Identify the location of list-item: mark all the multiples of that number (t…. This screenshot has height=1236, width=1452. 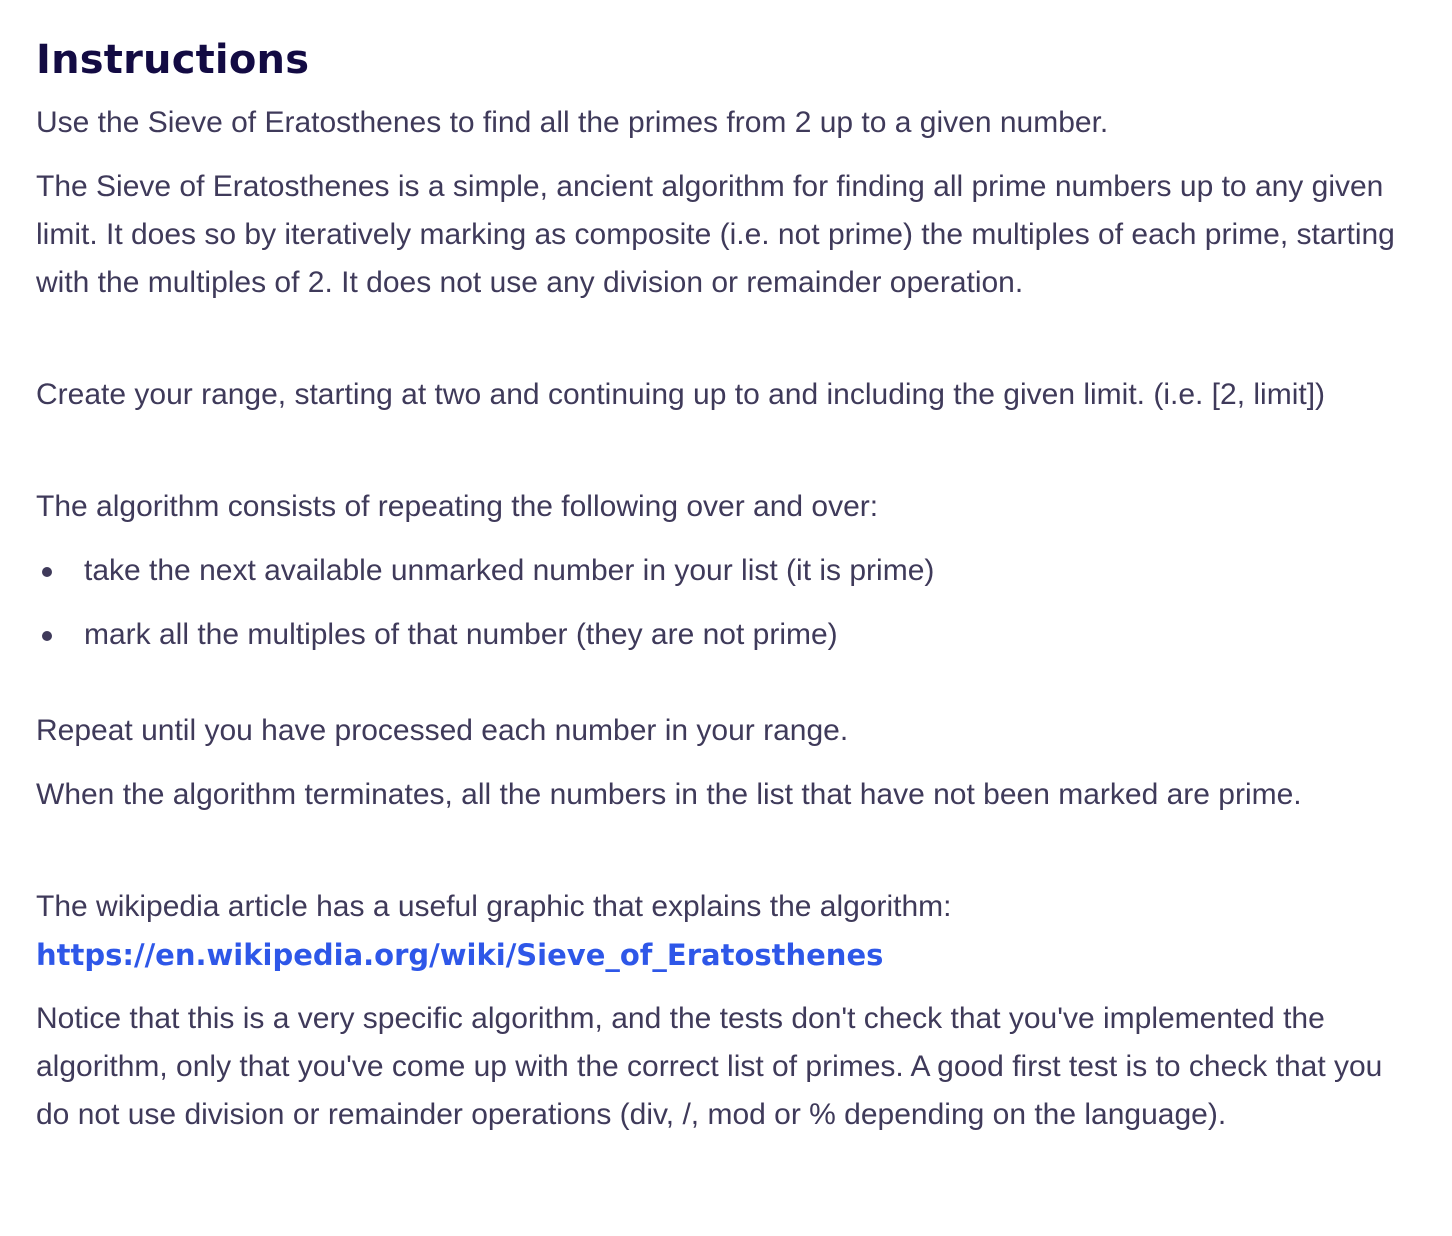
(726, 635).